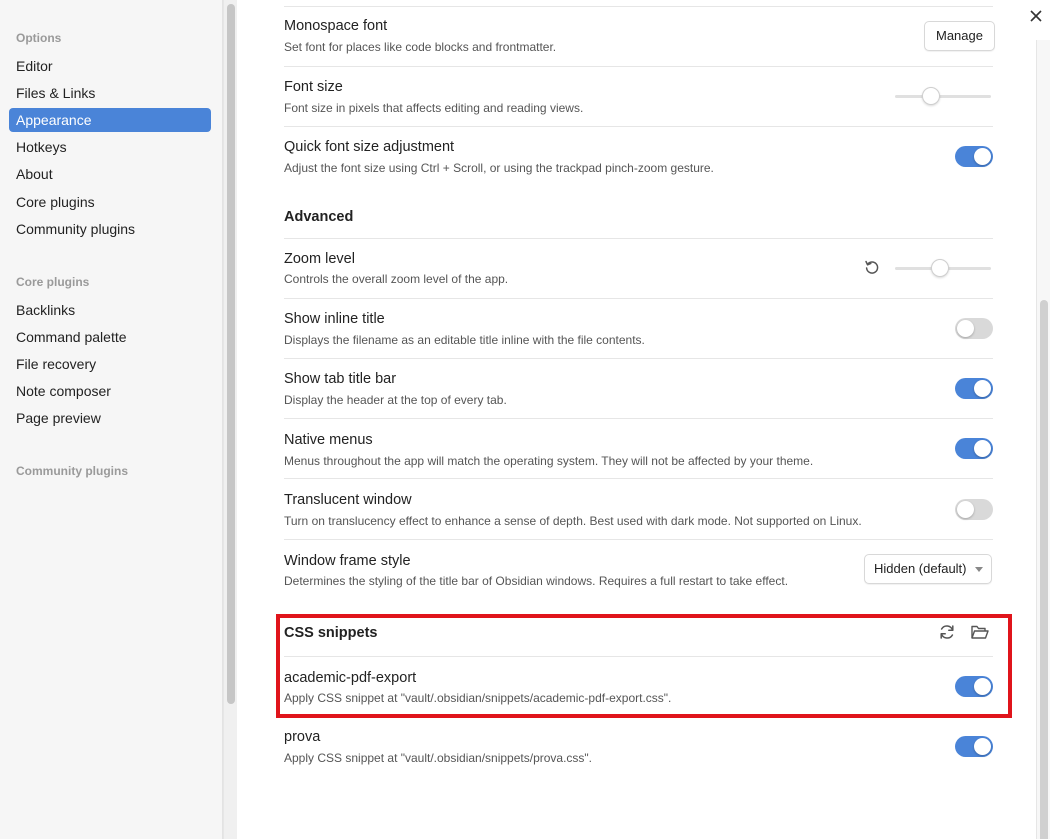 This screenshot has width=1050, height=839. Describe the element at coordinates (340, 379) in the screenshot. I see `setting-name: Show tab title bar` at that location.